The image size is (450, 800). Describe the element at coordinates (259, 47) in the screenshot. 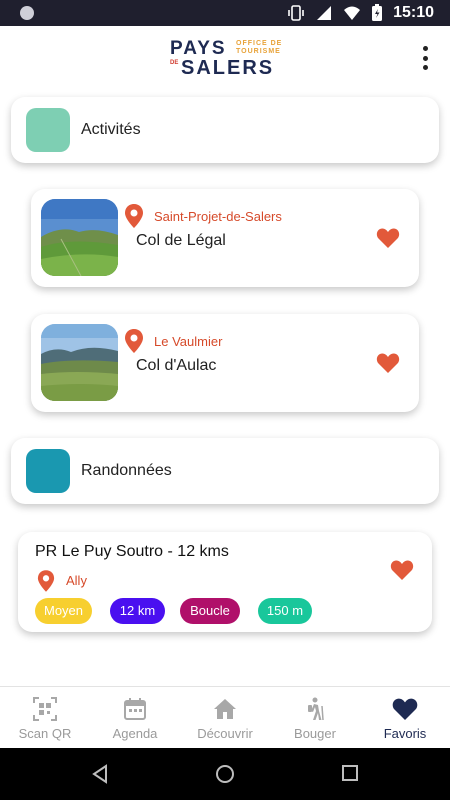

I see `logo-tagline: OFFICE DE TOURISME` at that location.